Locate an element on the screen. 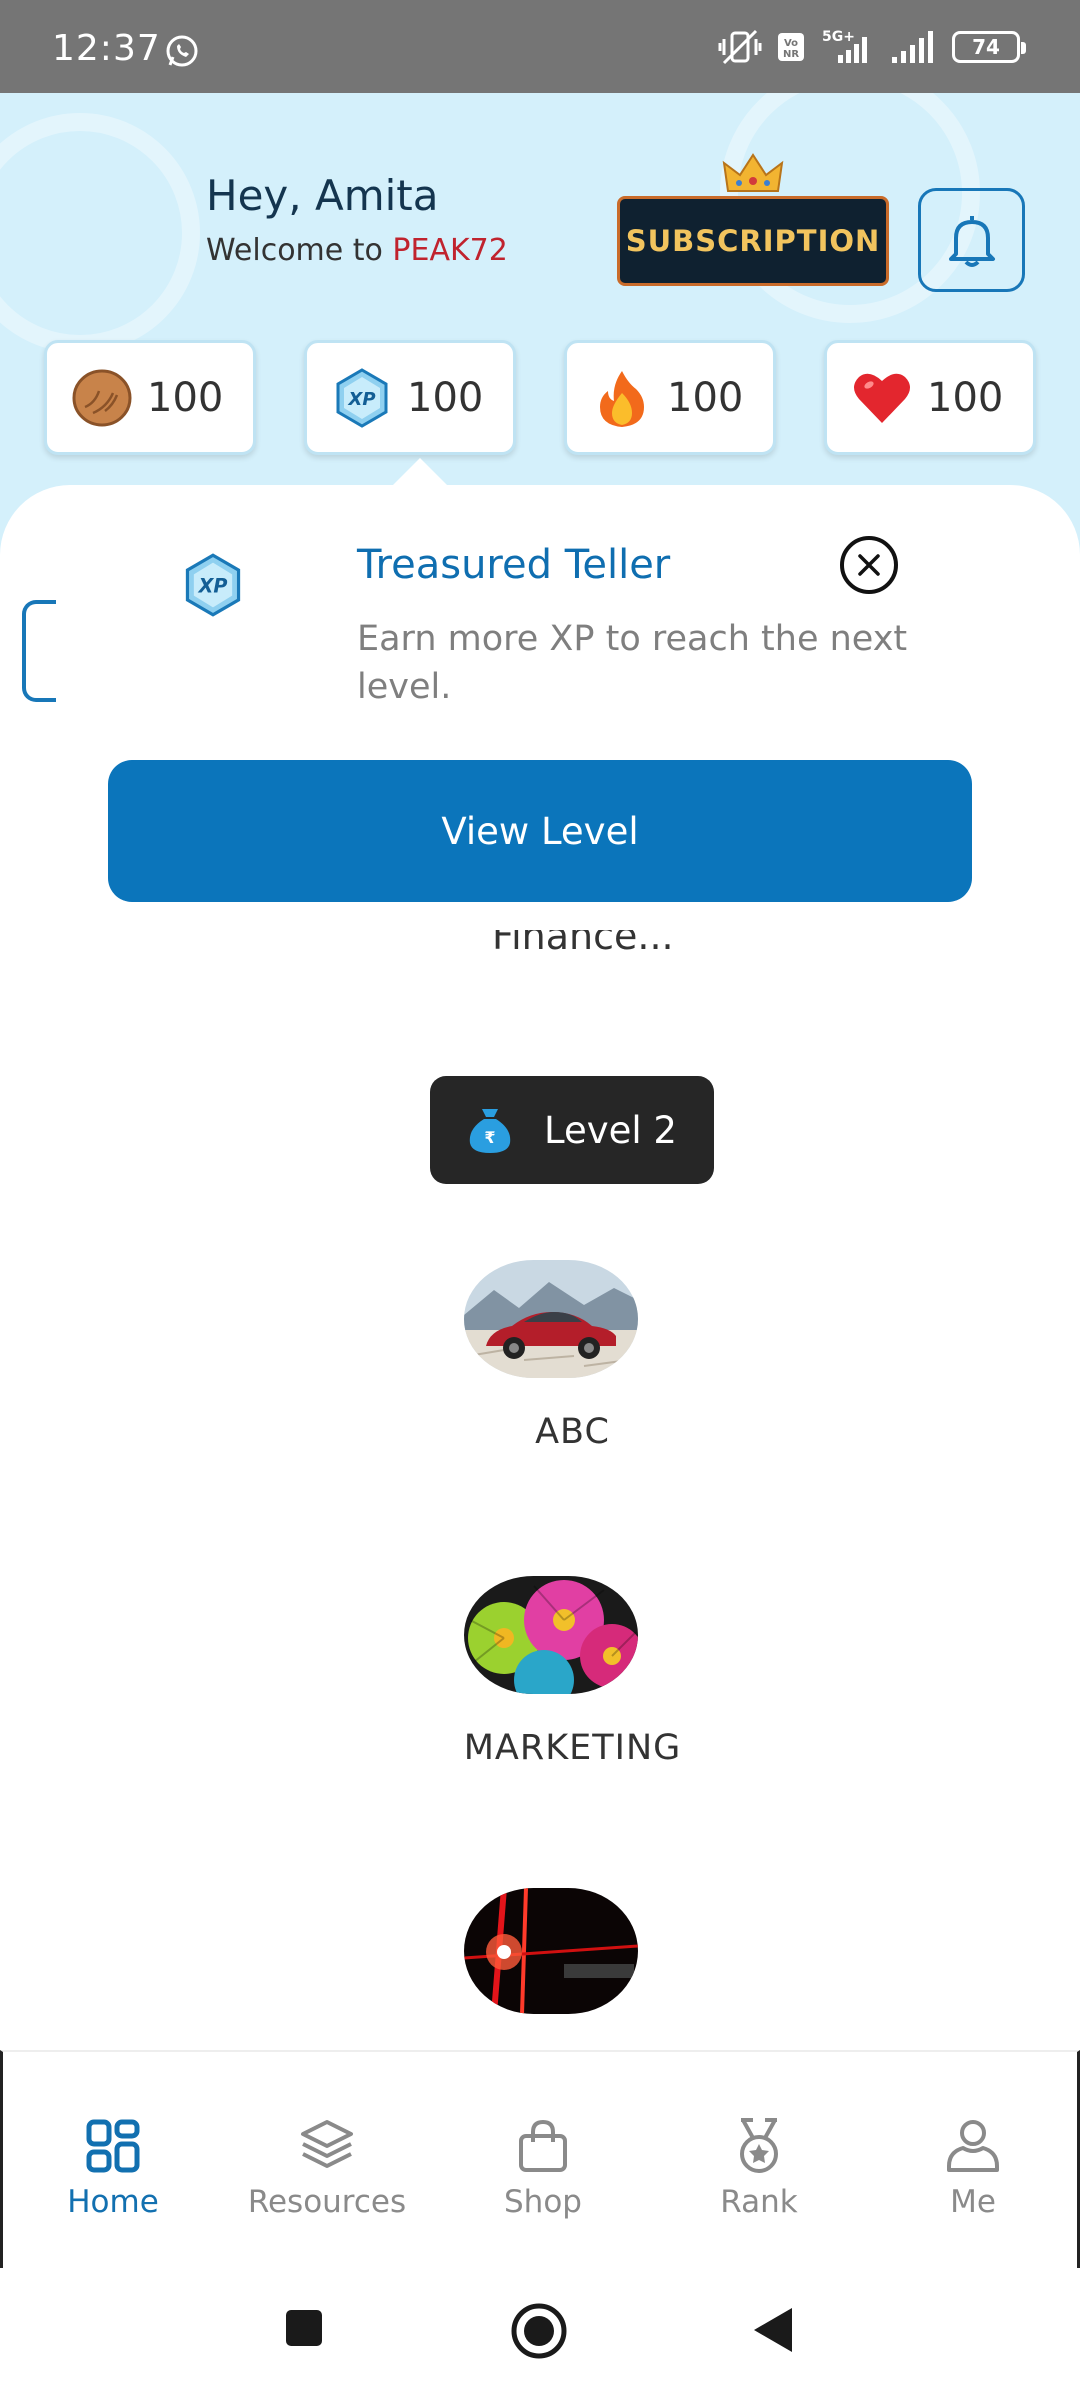 The height and width of the screenshot is (2400, 1080). brand-name: PEAK72 is located at coordinates (450, 250).